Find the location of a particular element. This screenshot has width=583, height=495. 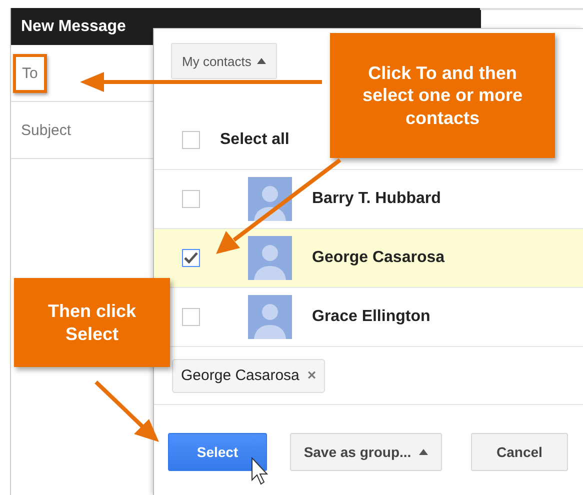

callout-tooltip: Then click Select is located at coordinates (92, 322).